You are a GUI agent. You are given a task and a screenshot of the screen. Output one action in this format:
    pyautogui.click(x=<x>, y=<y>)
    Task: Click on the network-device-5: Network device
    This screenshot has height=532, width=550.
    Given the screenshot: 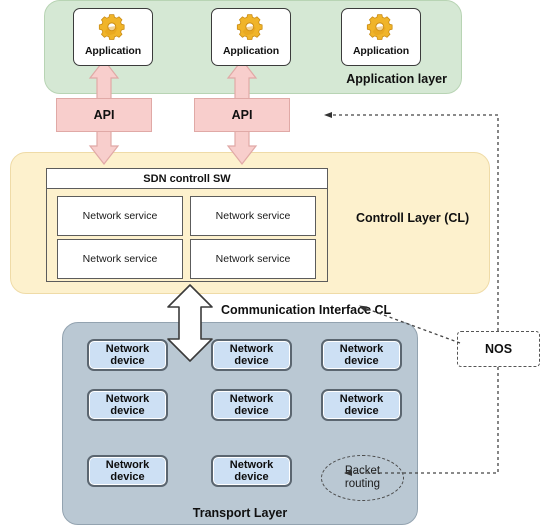 What is the action you would take?
    pyautogui.click(x=251, y=405)
    